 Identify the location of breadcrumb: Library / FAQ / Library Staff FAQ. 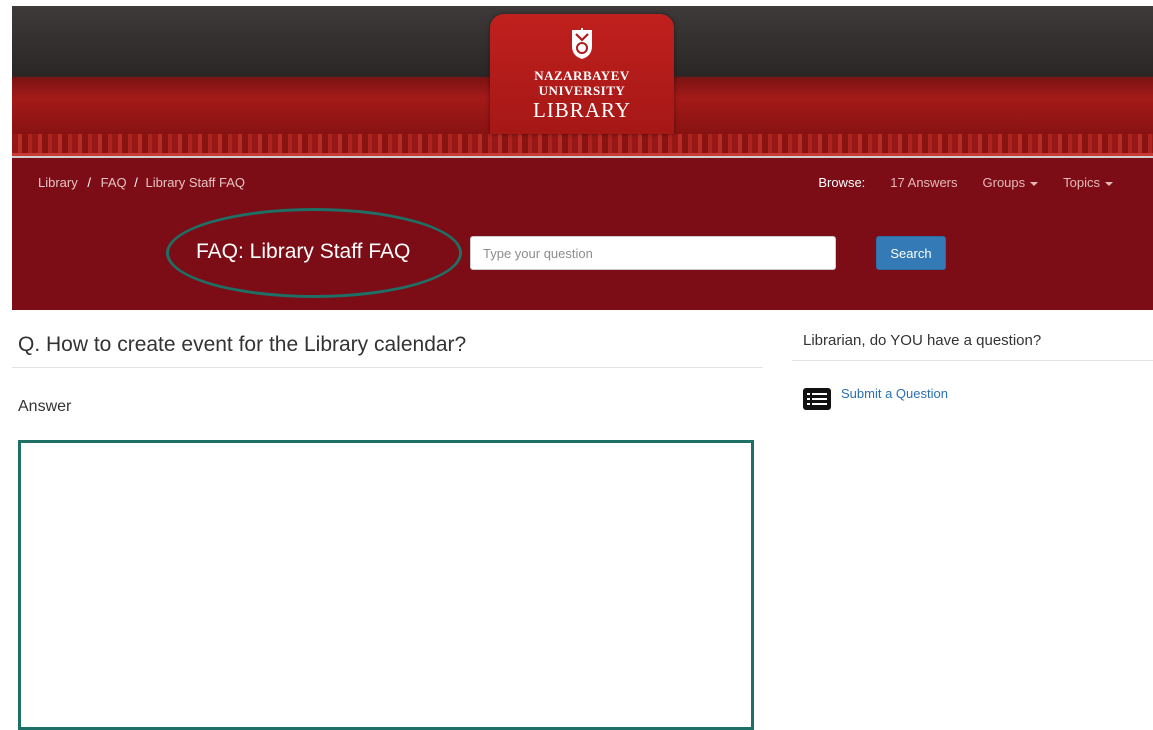
(141, 182).